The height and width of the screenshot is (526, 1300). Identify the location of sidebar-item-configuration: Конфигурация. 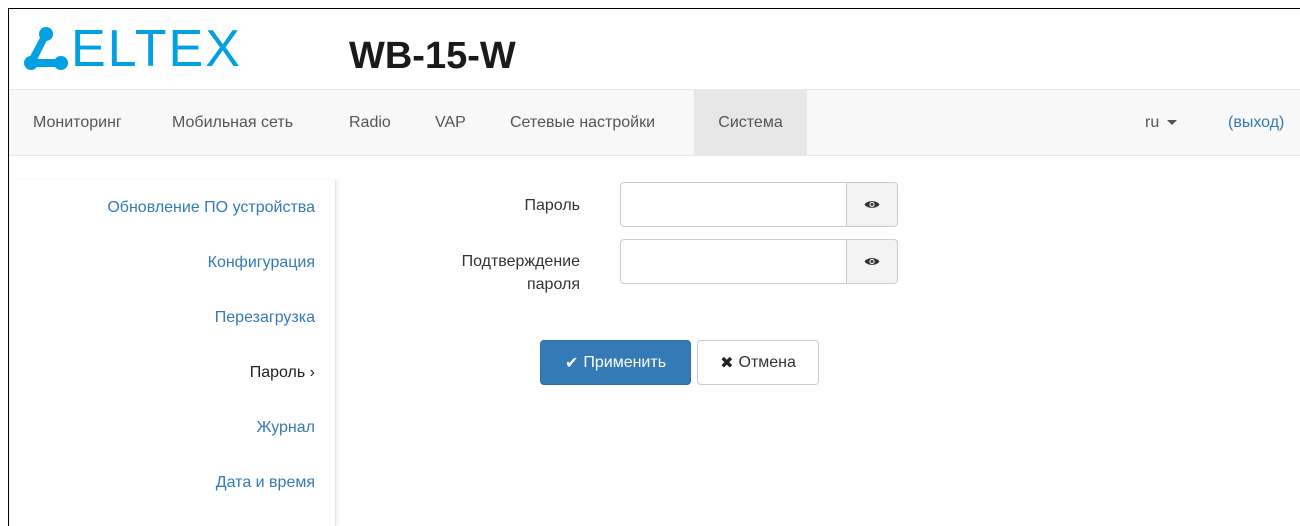
(261, 263).